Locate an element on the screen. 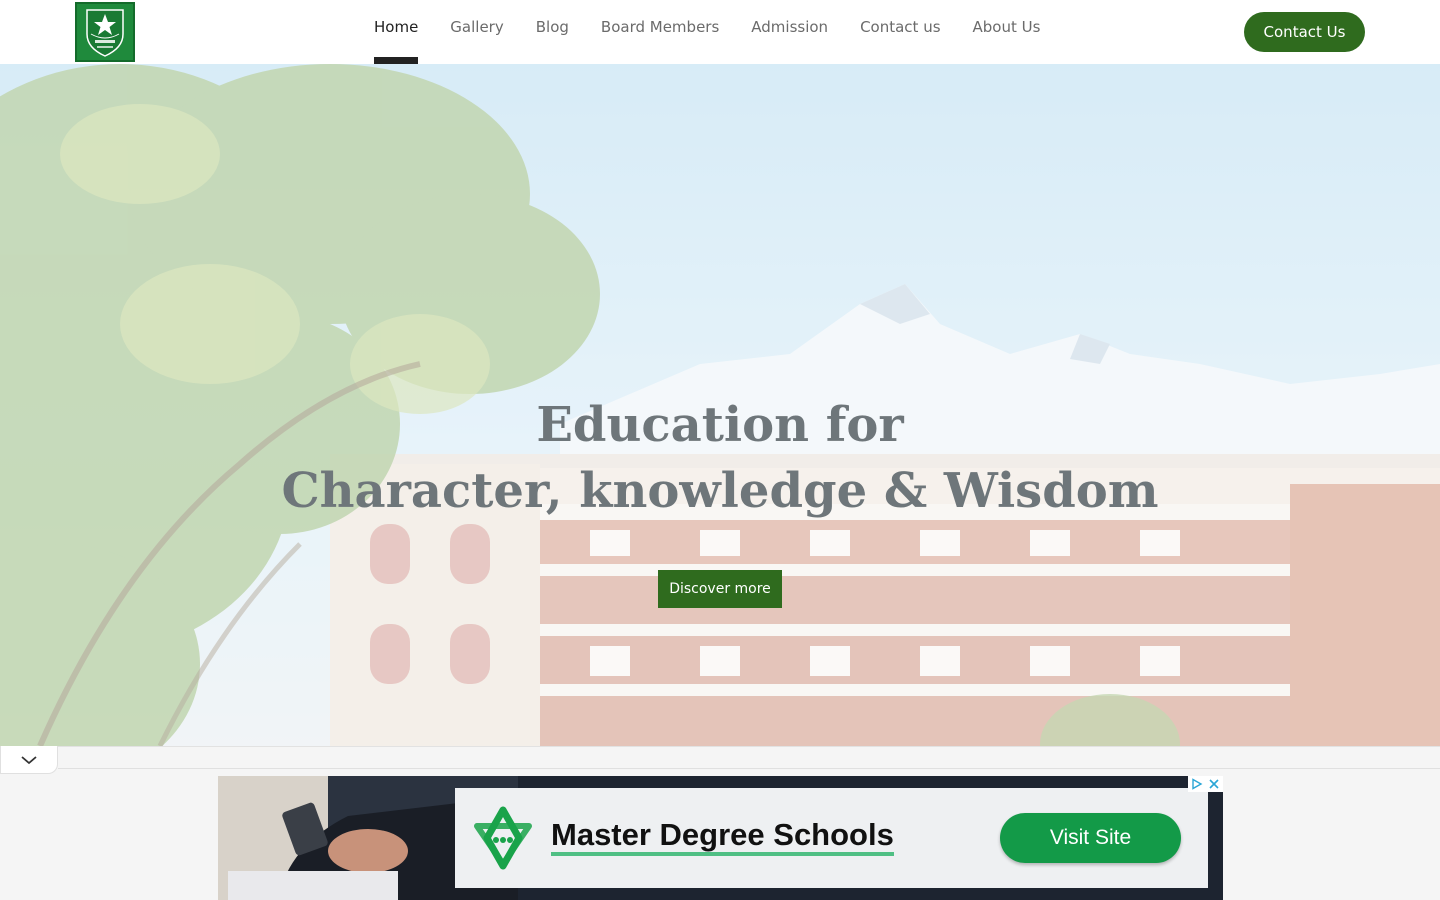 The image size is (1440, 900). play-triangle-icon is located at coordinates (1197, 784).